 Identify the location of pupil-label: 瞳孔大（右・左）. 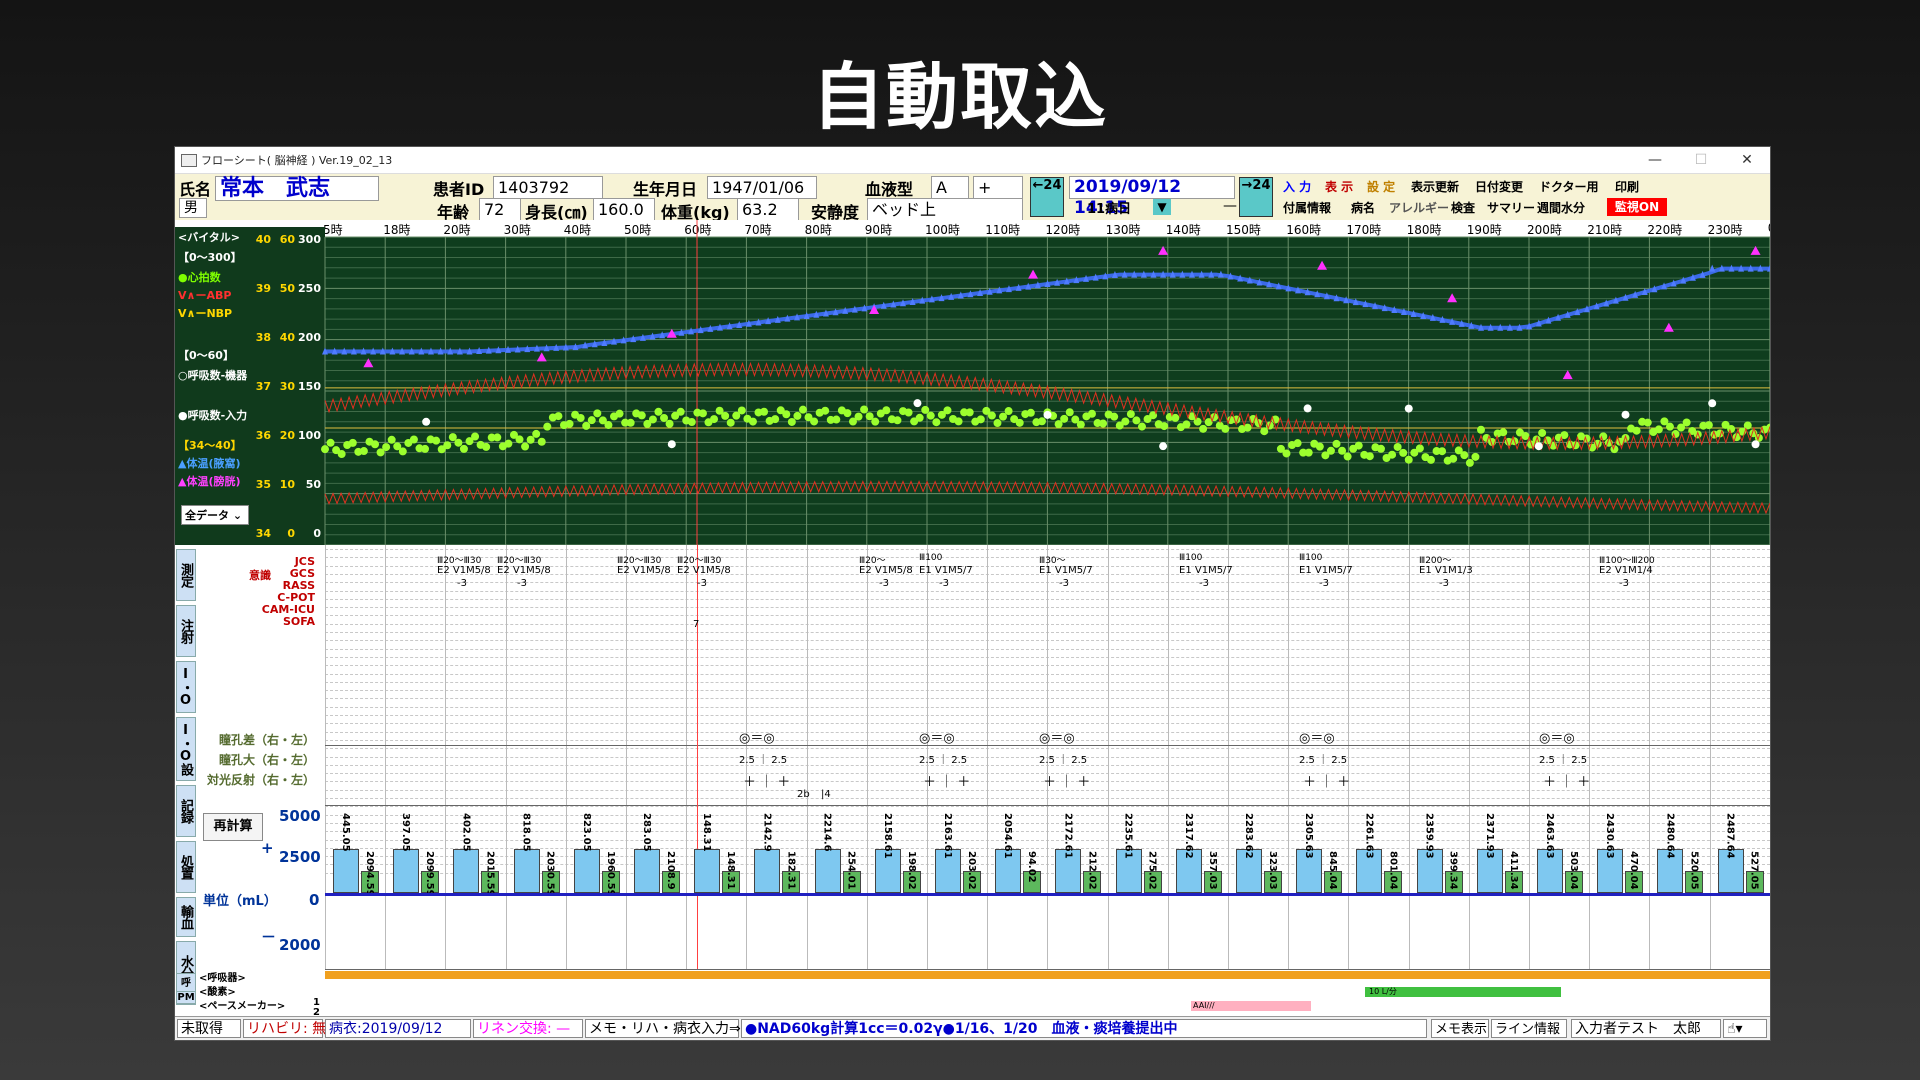
(266, 760).